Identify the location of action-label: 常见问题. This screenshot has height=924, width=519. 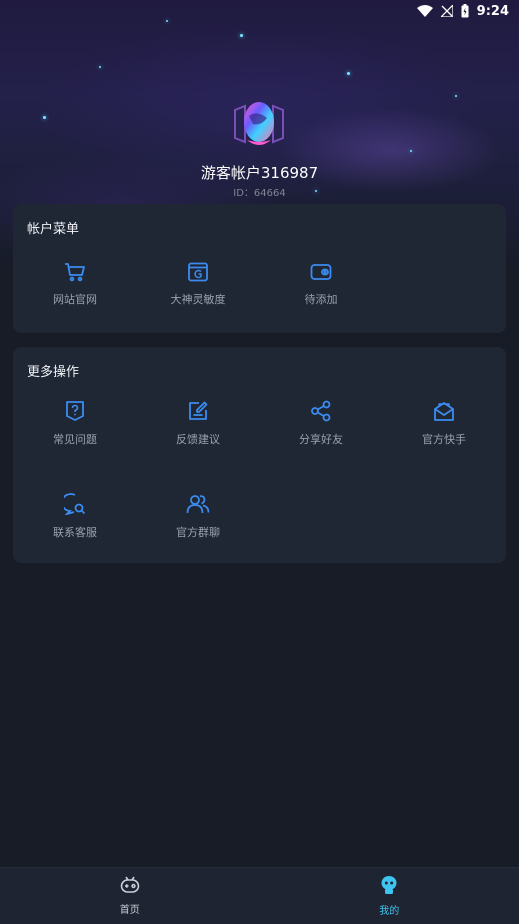
(75, 439).